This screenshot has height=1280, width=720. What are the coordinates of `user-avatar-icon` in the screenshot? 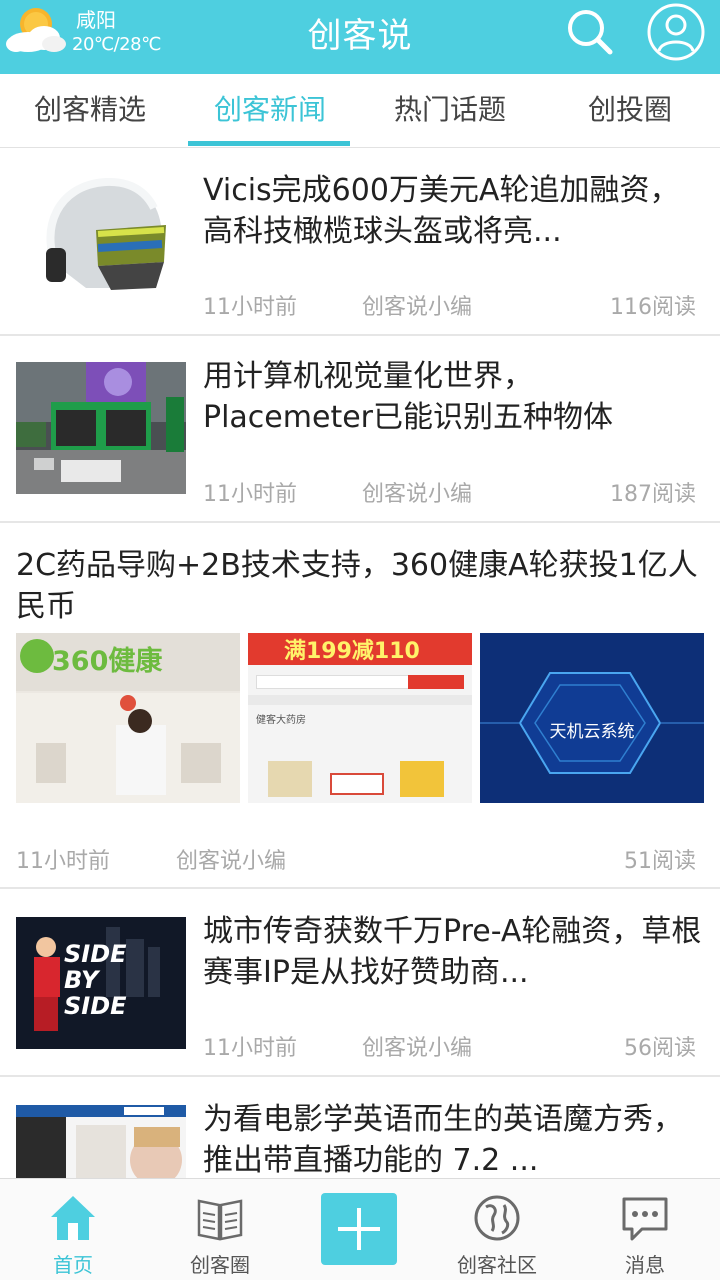 It's located at (676, 32).